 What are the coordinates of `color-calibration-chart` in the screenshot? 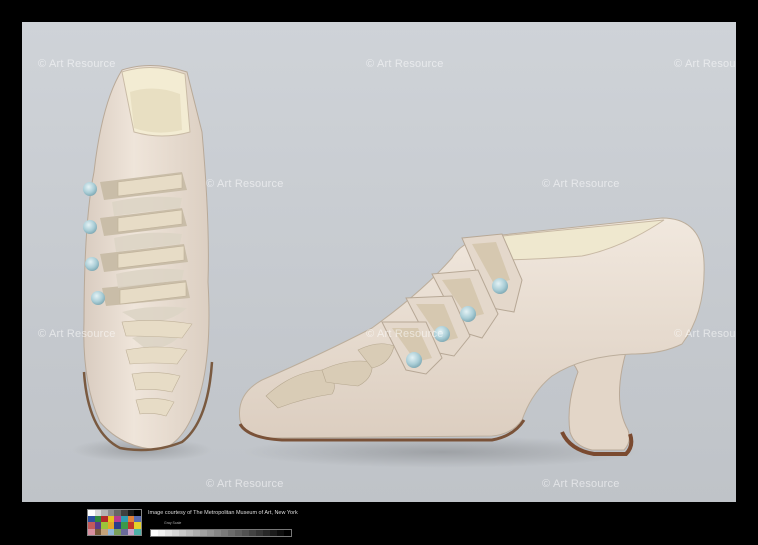 It's located at (114, 522).